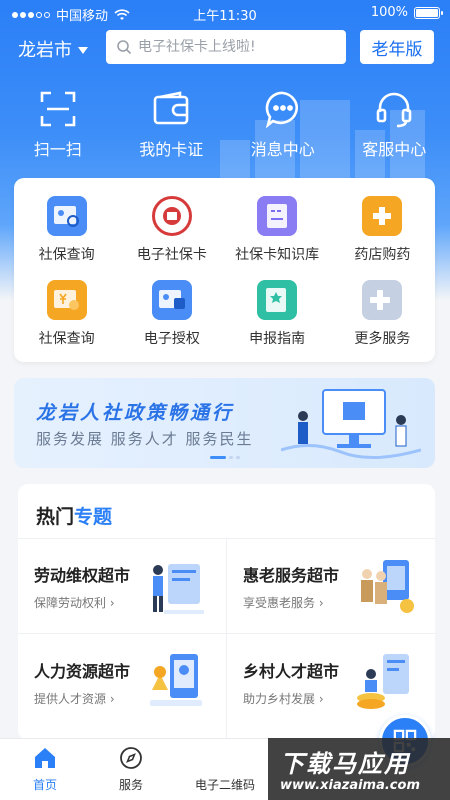  What do you see at coordinates (55, 517) in the screenshot?
I see `topics-title-plain: 热门` at bounding box center [55, 517].